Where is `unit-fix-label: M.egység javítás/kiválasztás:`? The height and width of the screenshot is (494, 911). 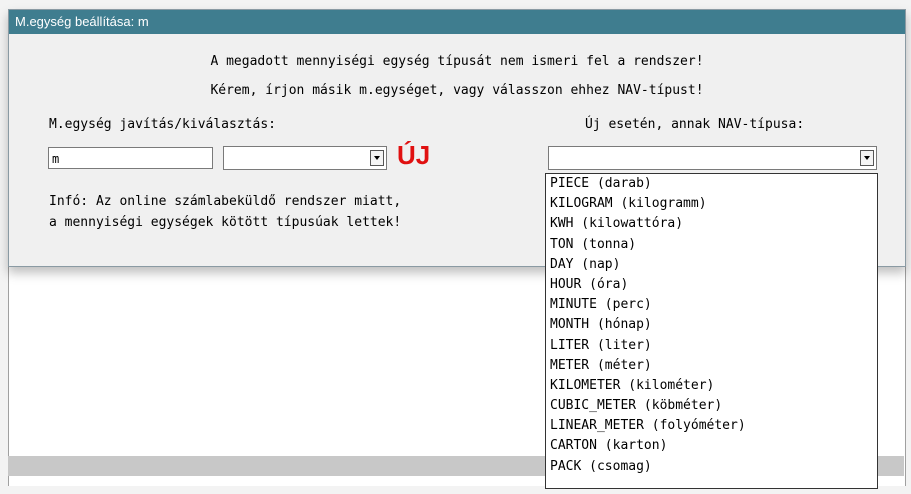
unit-fix-label: M.egység javítás/kiválasztás: is located at coordinates (162, 124).